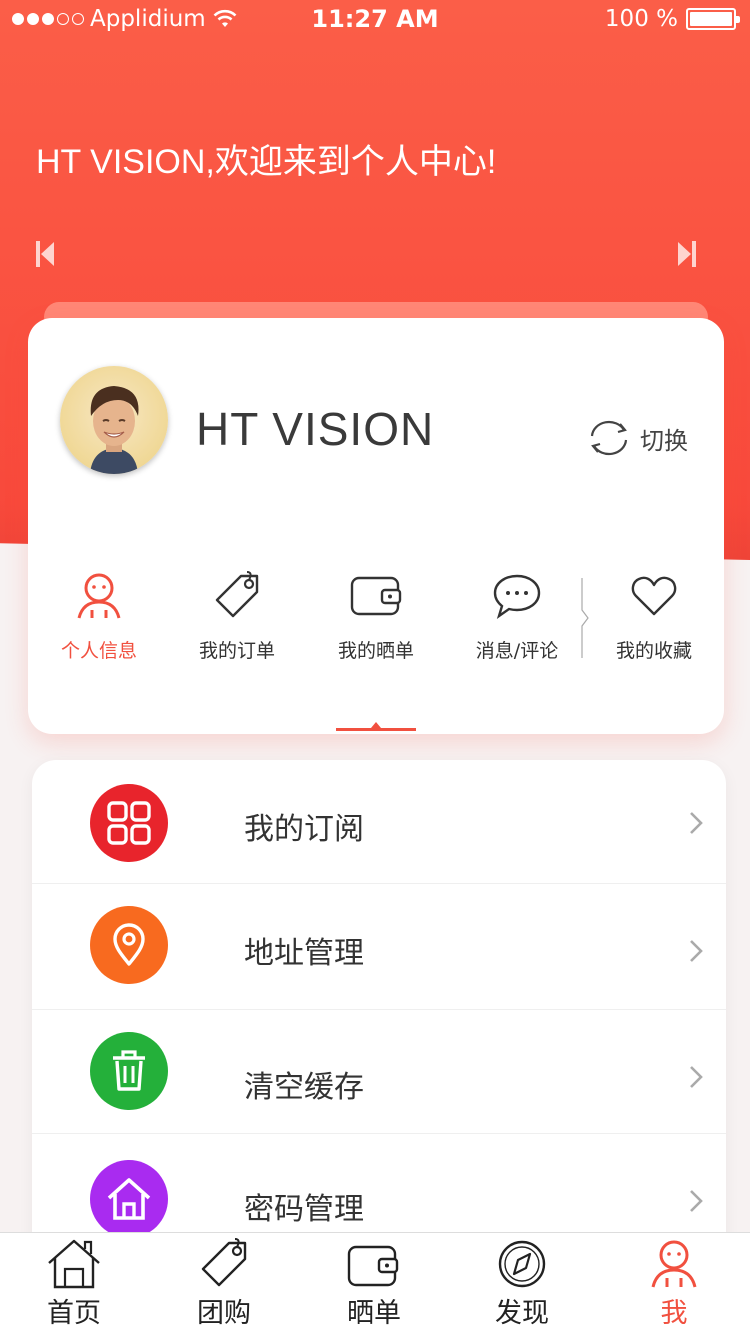 The height and width of the screenshot is (1334, 750). I want to click on tab-label: 个人信息, so click(98, 651).